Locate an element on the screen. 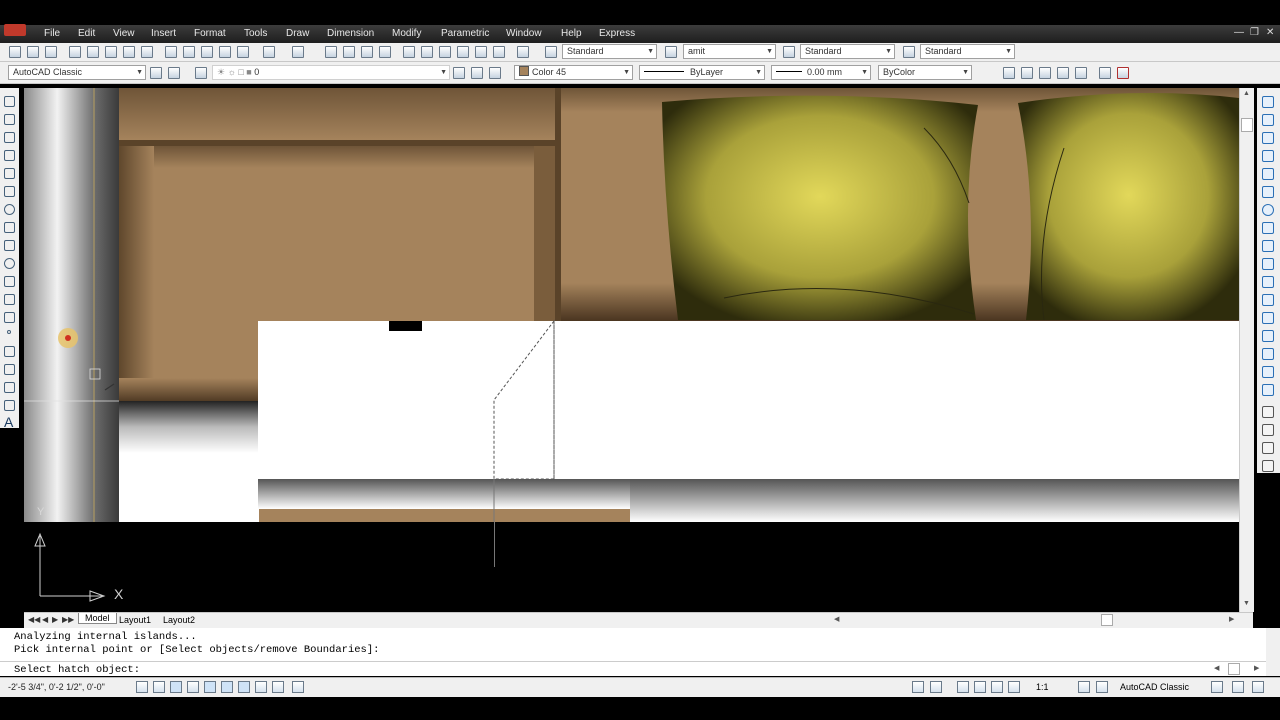 Image resolution: width=1280 pixels, height=720 pixels. gradient-icon is located at coordinates (9, 369).